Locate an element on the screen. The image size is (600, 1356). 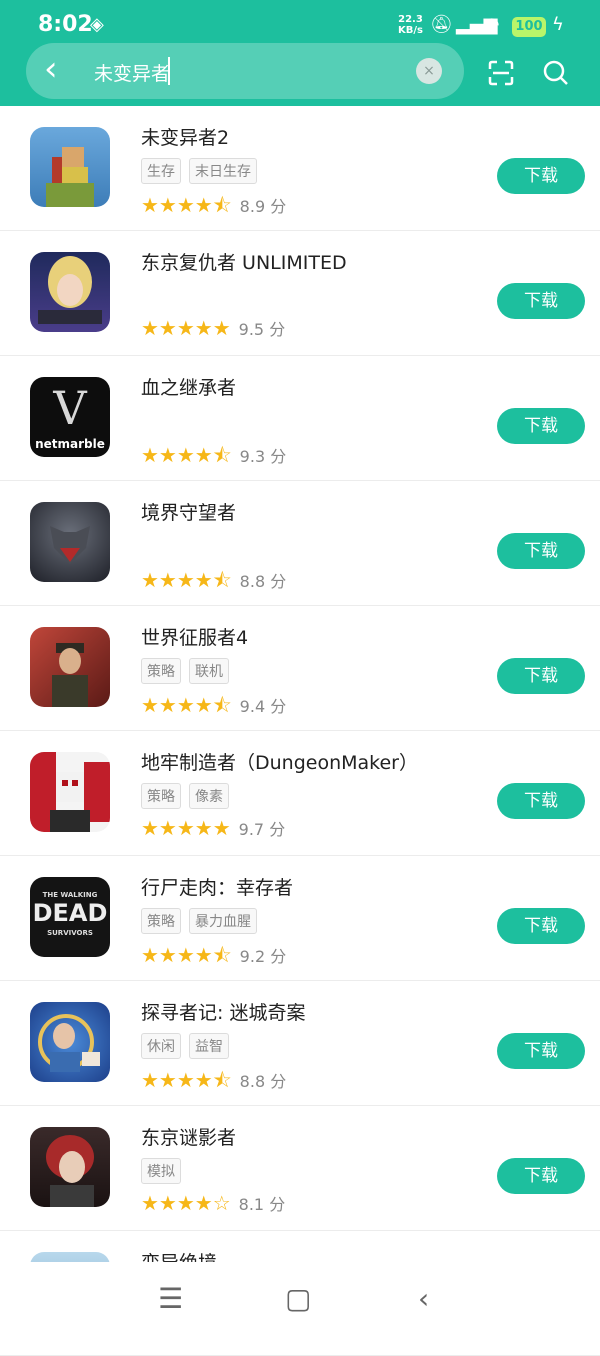
app-name: 东京复仇者 UNLIMITED is located at coordinates (244, 261).